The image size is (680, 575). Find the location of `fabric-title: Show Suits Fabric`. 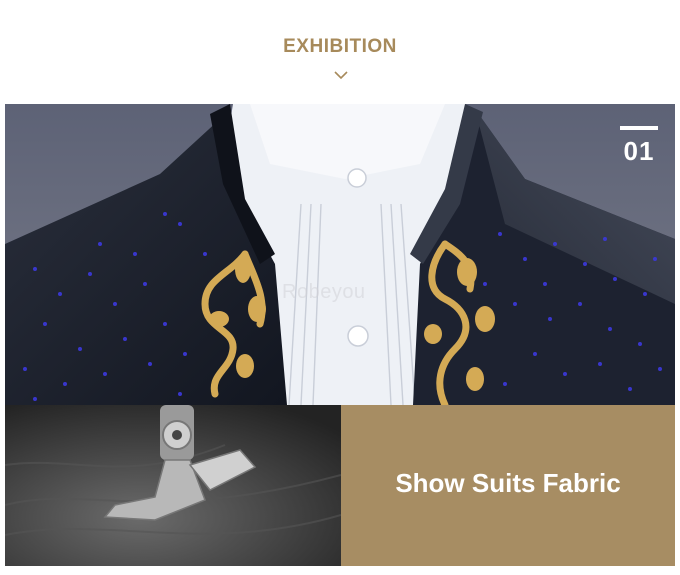

fabric-title: Show Suits Fabric is located at coordinates (508, 483).